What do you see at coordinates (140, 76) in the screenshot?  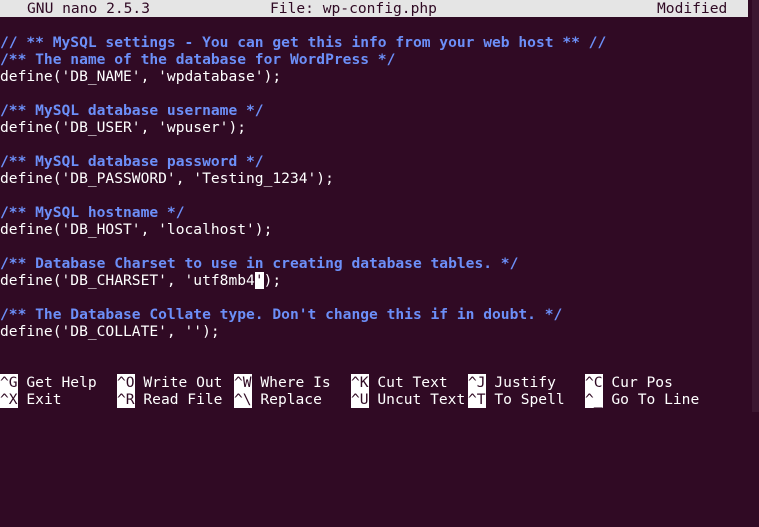 I see `code-line: define('DB_NAME', 'wpdatabase');` at bounding box center [140, 76].